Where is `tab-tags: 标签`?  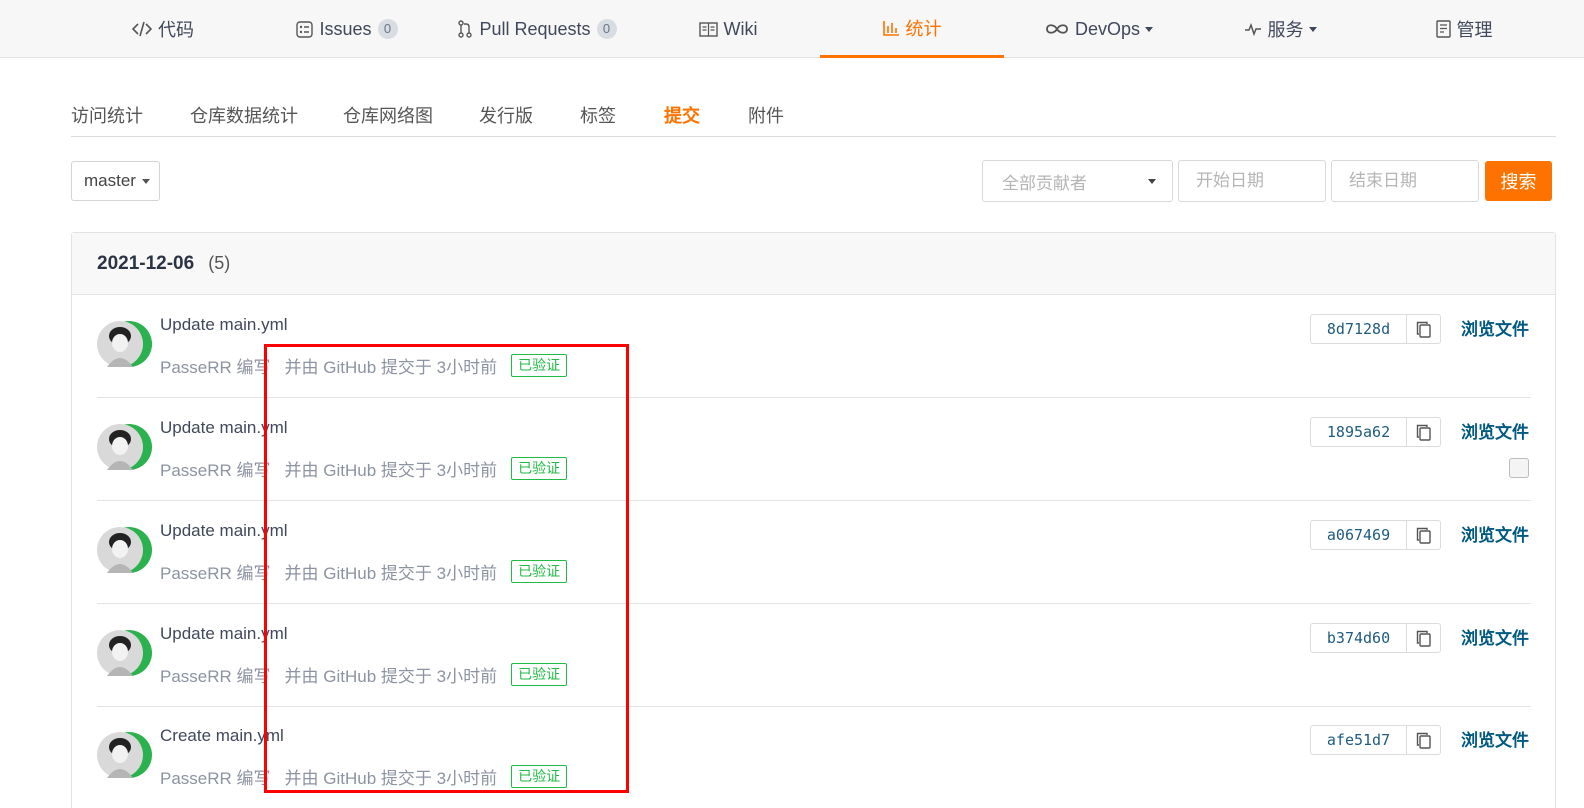 tab-tags: 标签 is located at coordinates (598, 115).